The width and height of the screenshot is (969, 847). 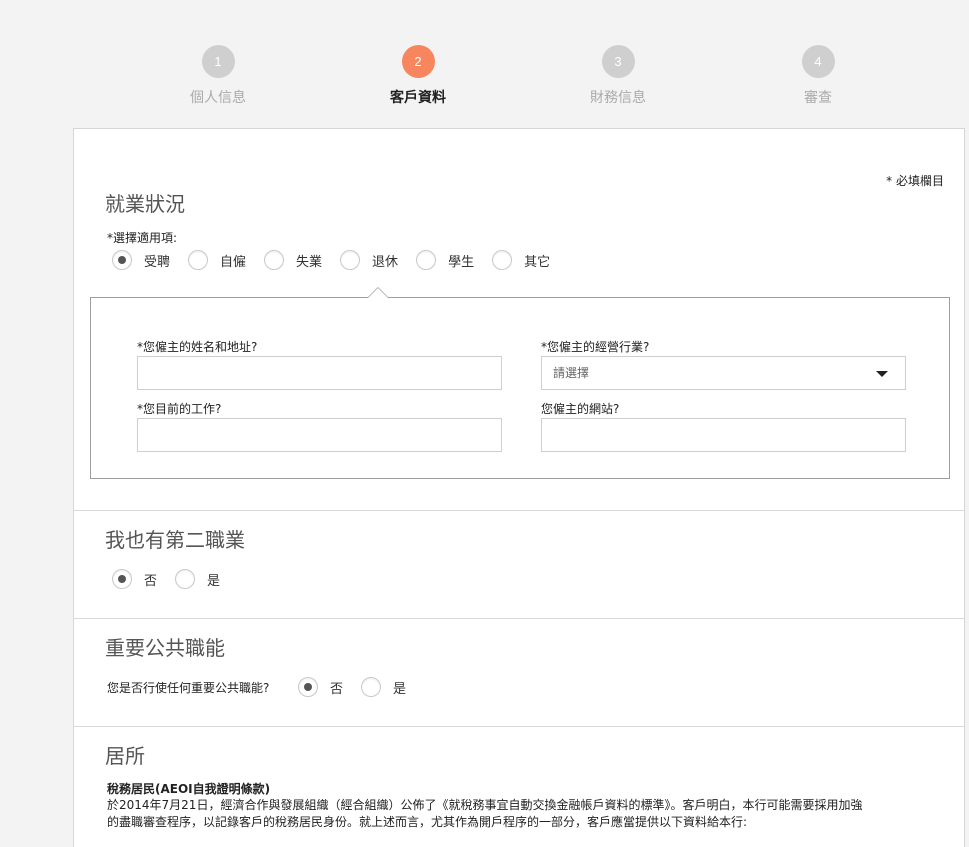 I want to click on employer-website-input, so click(x=723, y=435).